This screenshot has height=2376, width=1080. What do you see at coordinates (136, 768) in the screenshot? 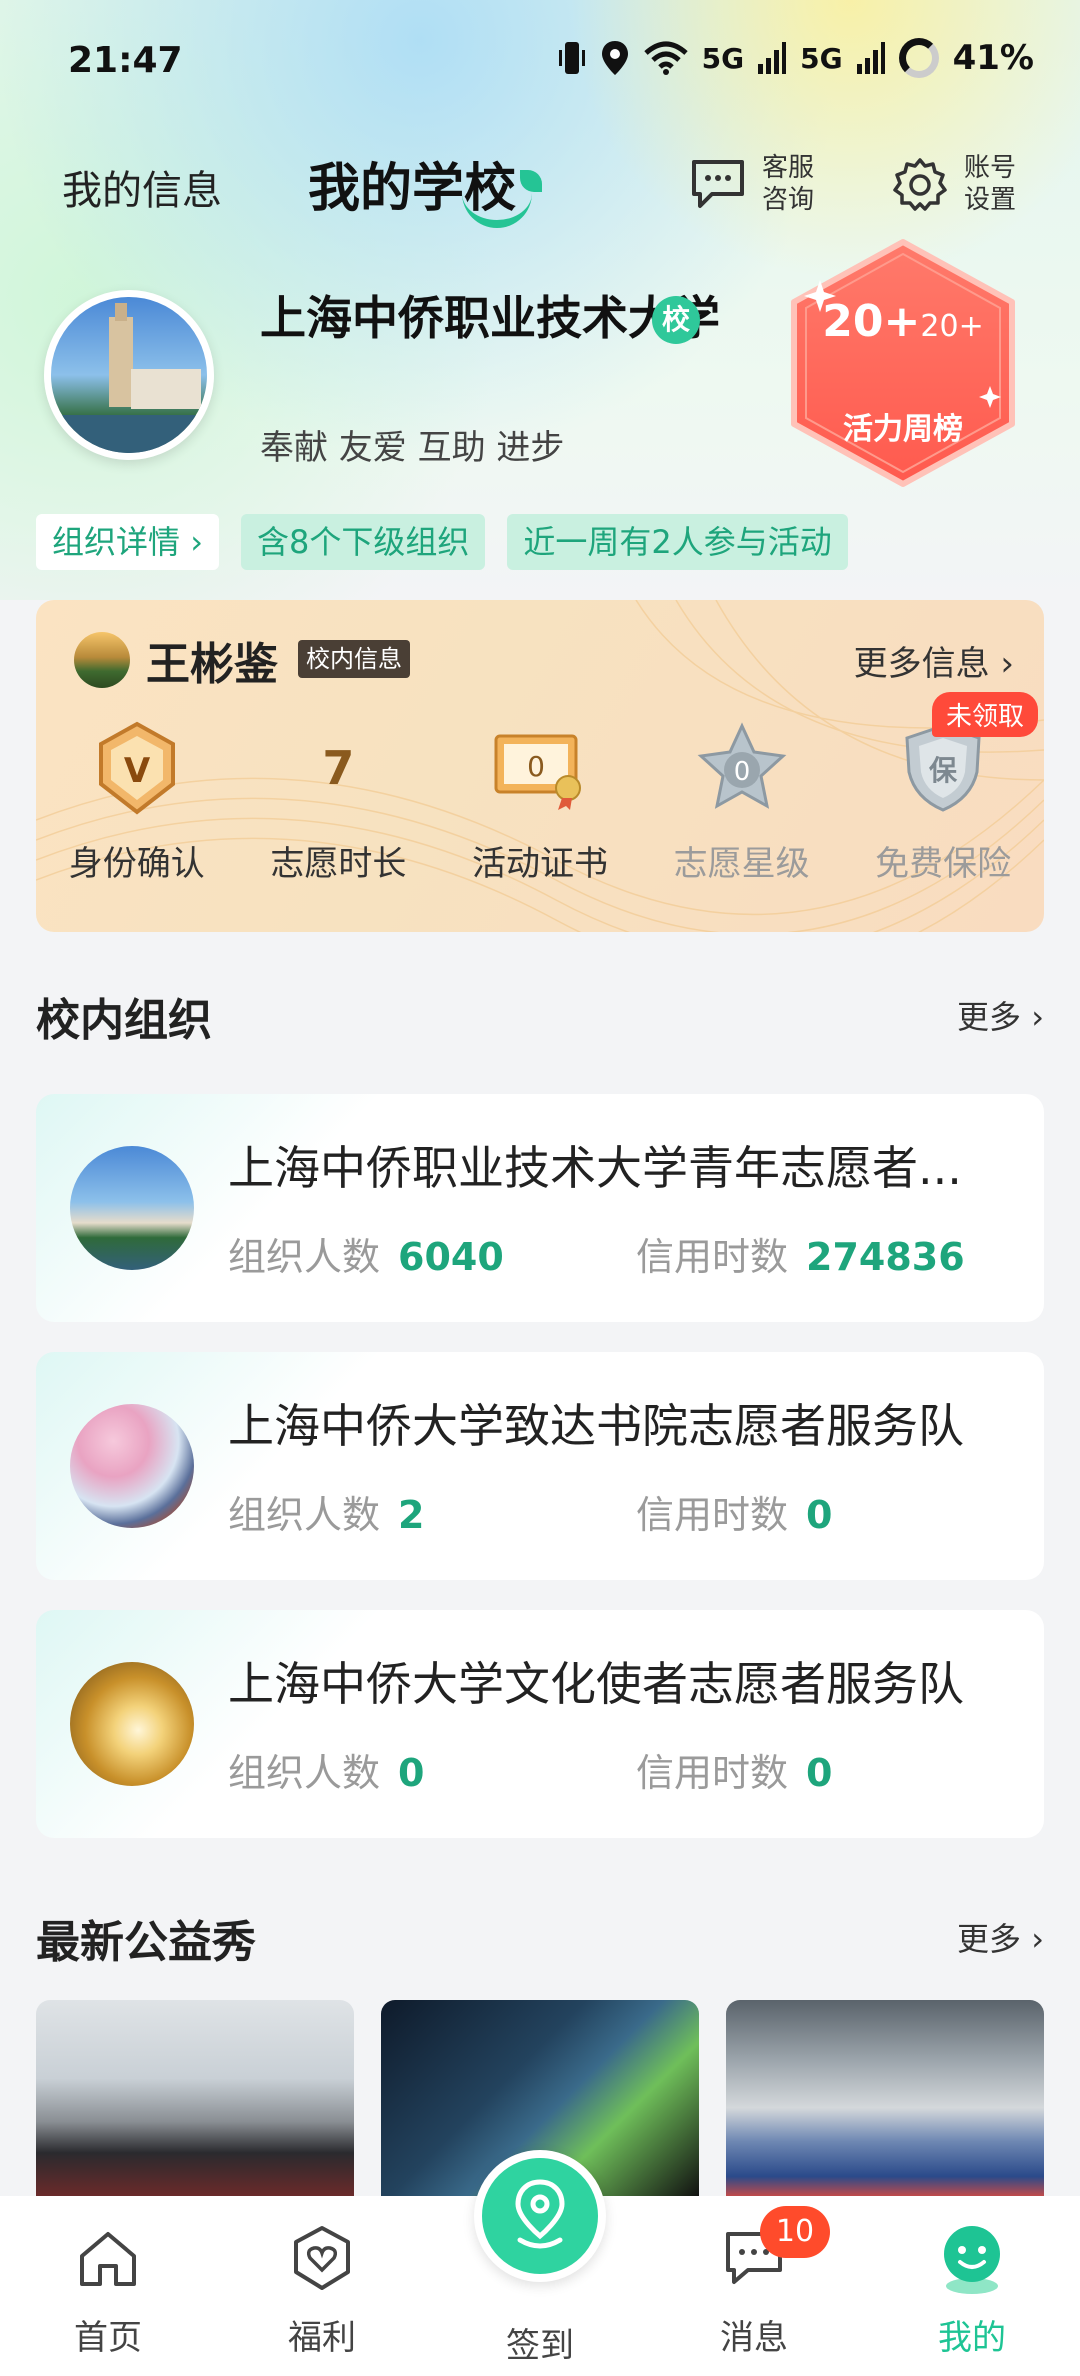
I see `vip-medal-icon: V` at bounding box center [136, 768].